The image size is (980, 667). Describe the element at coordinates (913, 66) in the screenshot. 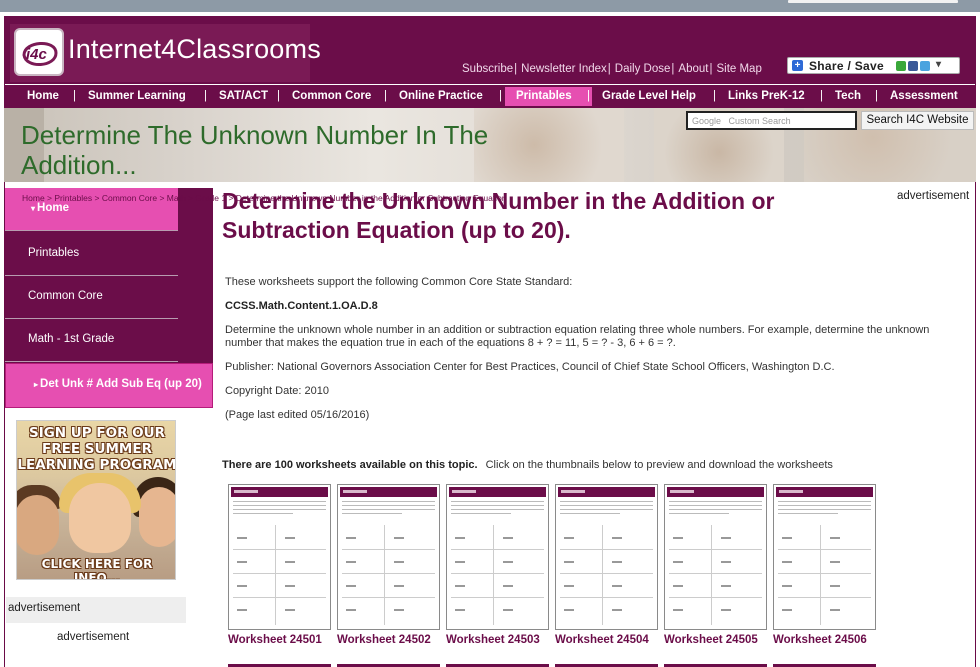

I see `facebook-share-icon` at that location.